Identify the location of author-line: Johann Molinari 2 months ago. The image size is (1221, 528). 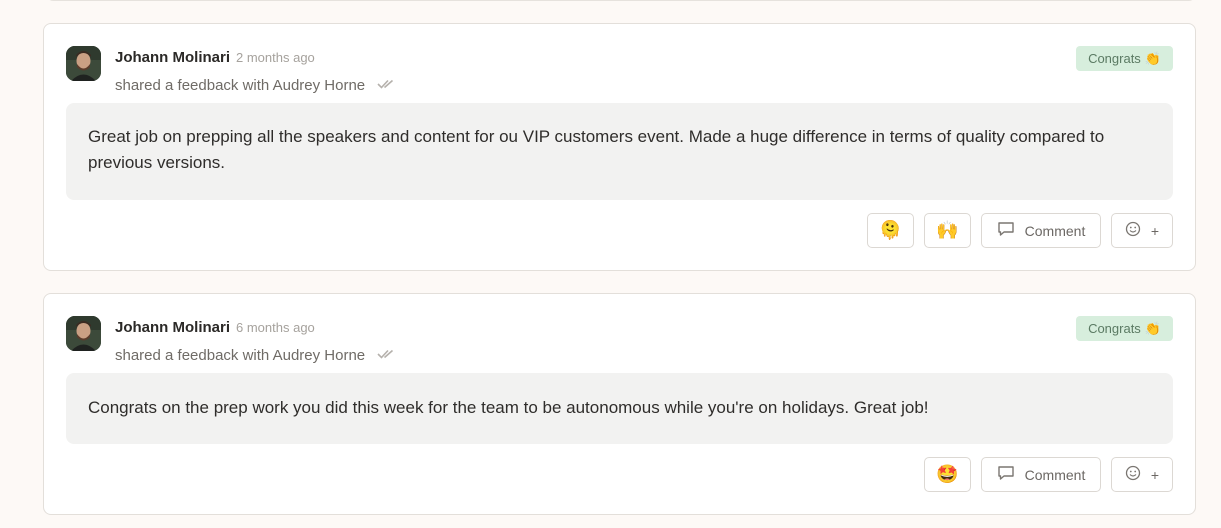
(215, 57).